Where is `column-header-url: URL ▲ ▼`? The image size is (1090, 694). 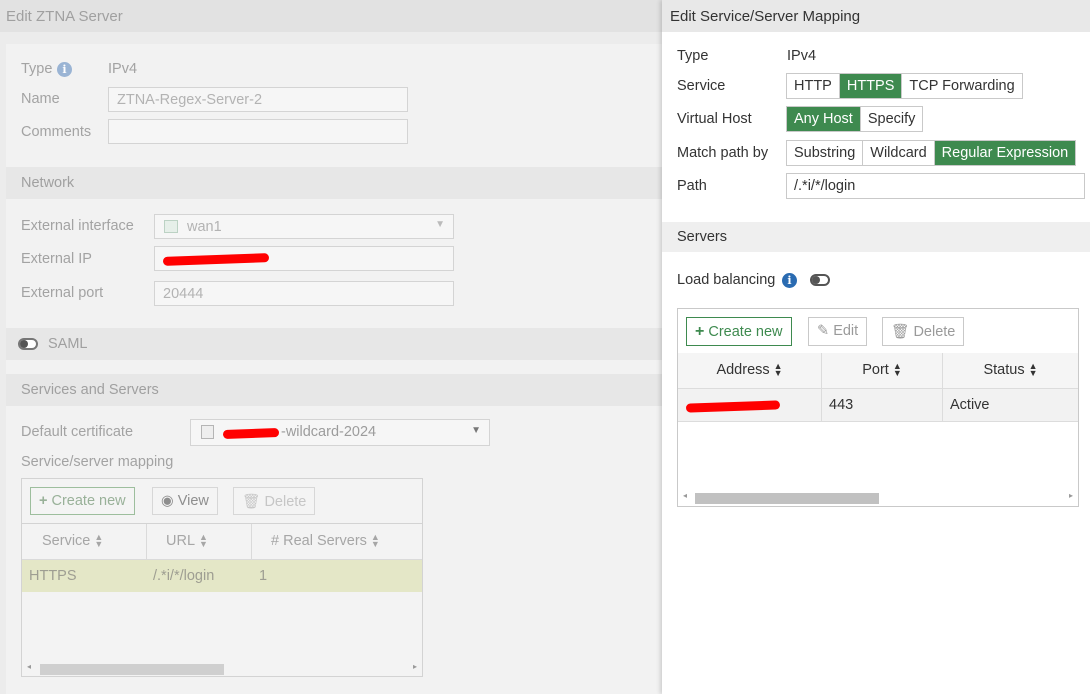
column-header-url: URL ▲ ▼ is located at coordinates (199, 542).